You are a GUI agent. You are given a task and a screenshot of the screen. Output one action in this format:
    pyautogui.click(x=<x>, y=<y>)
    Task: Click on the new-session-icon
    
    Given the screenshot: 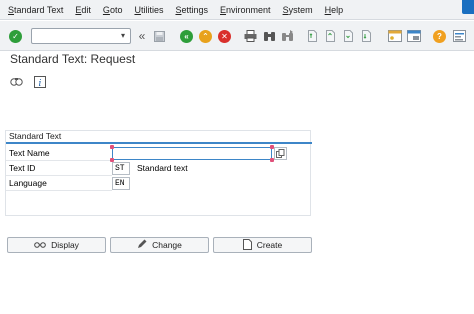 What is the action you would take?
    pyautogui.click(x=394, y=36)
    